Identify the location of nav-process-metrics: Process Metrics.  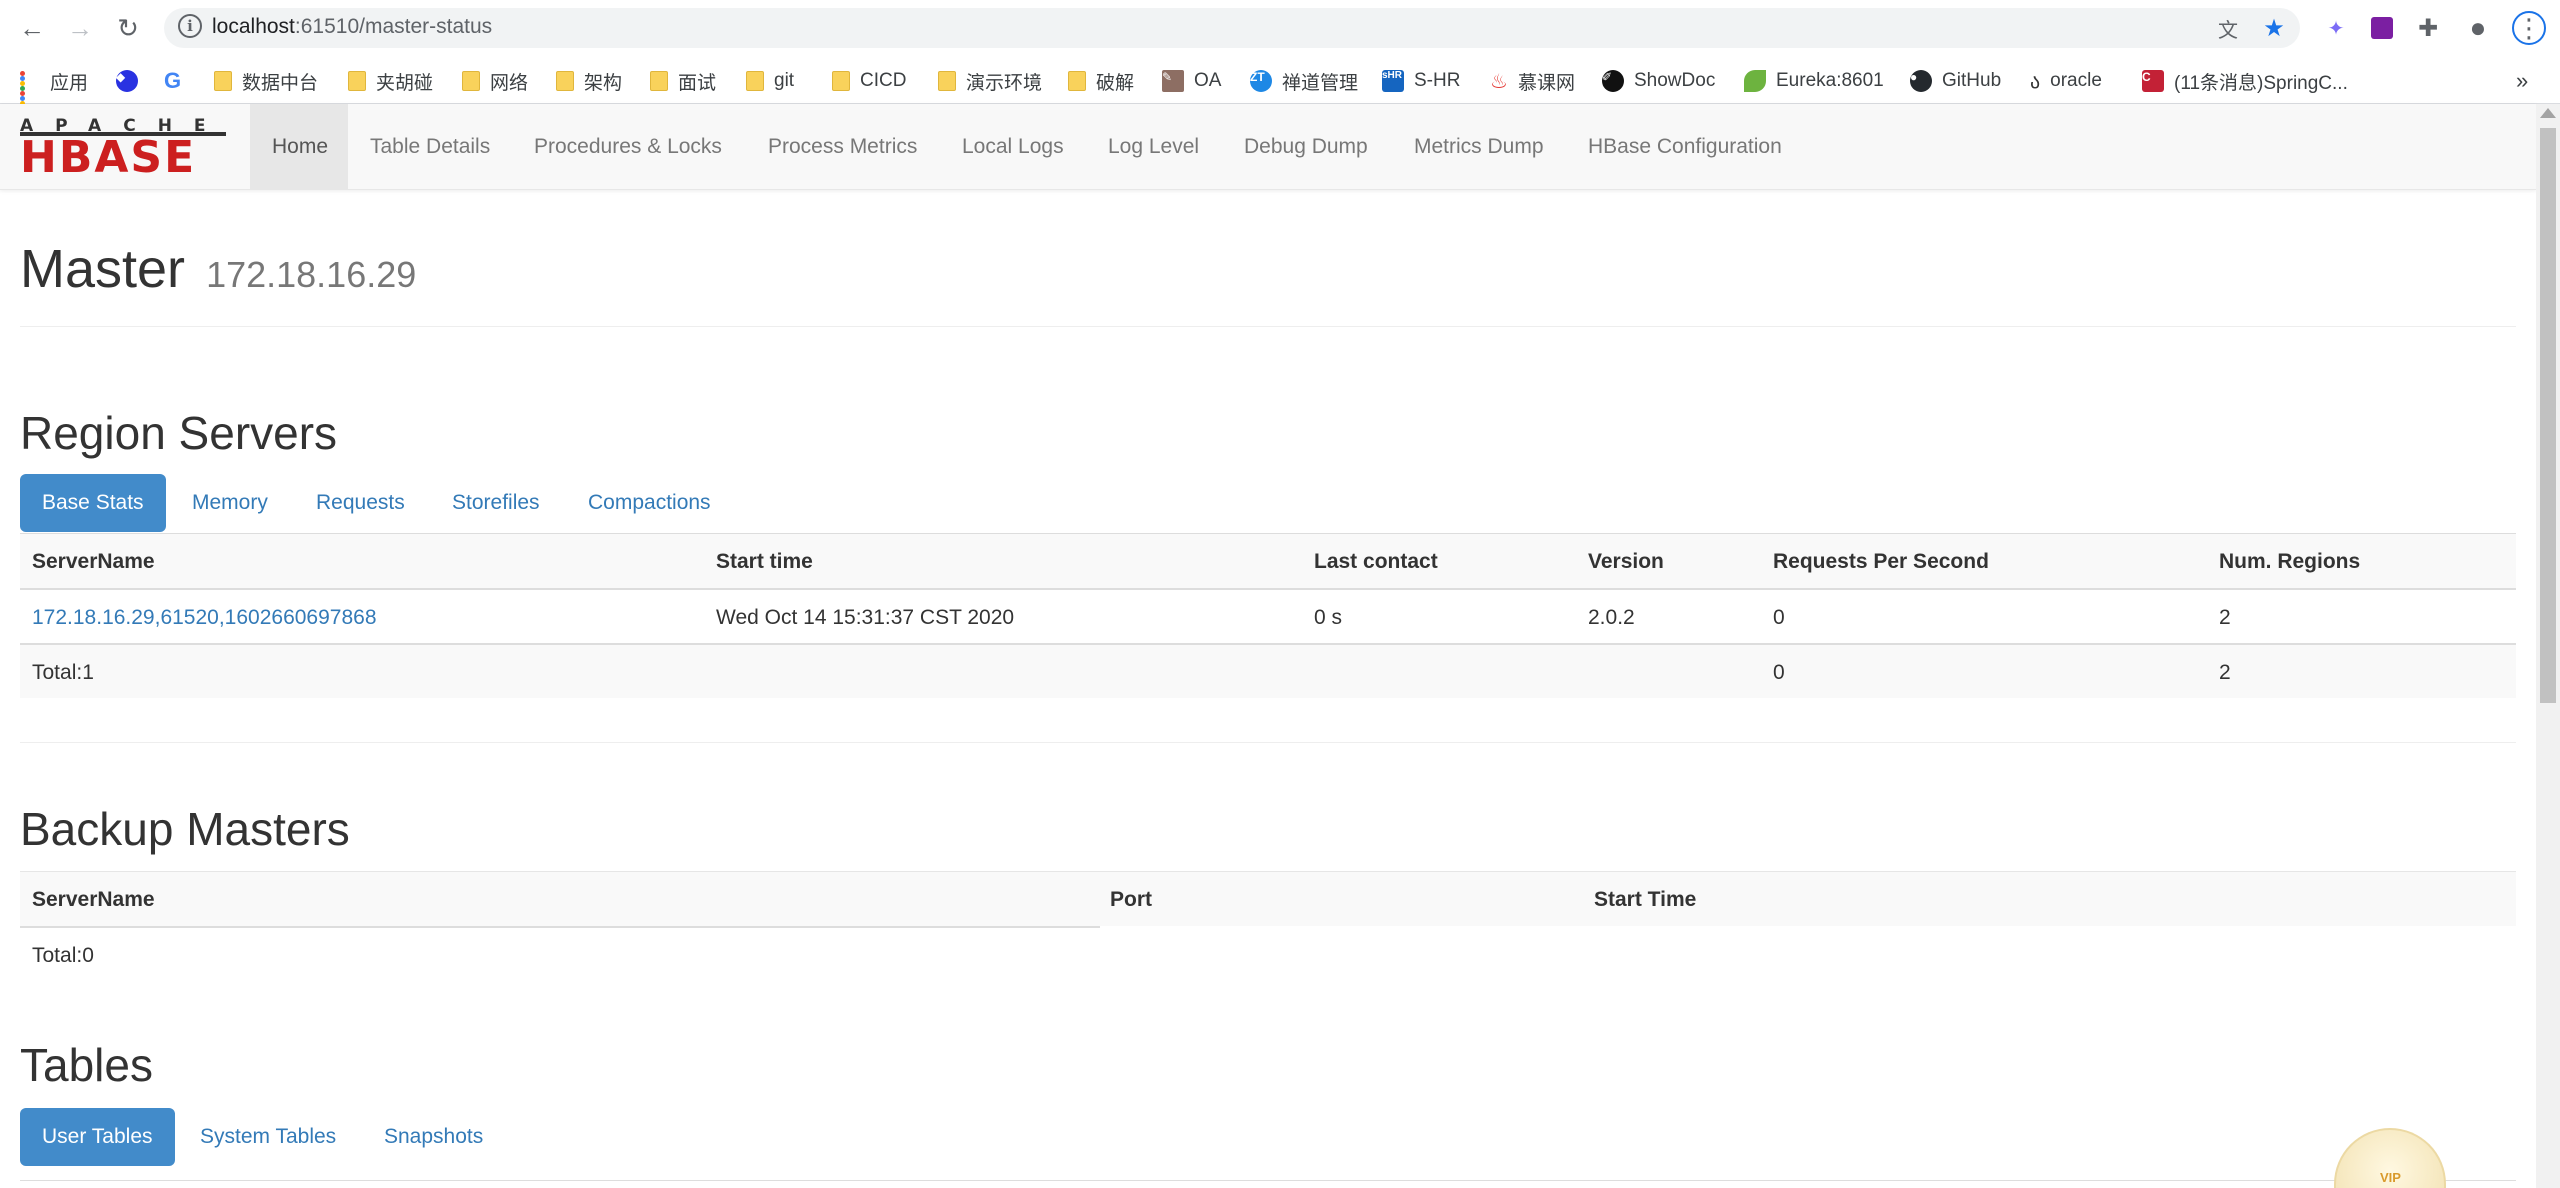
(842, 147).